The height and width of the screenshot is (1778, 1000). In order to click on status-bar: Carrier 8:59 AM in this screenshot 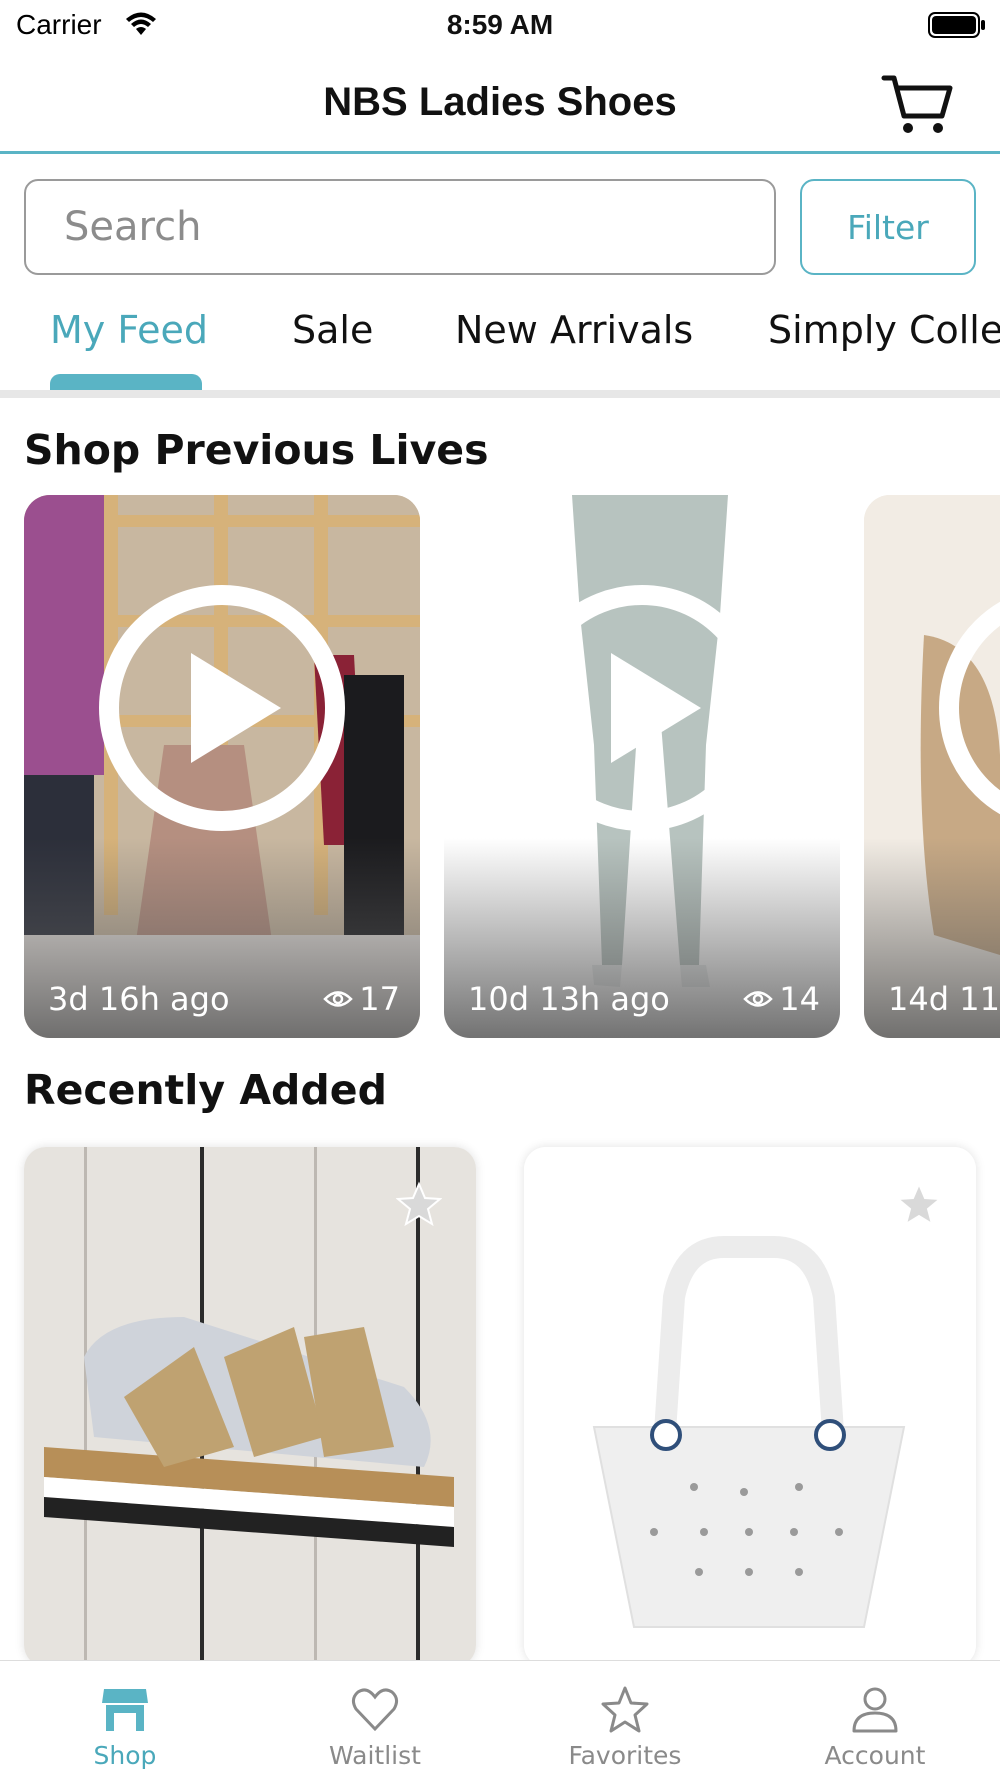, I will do `click(500, 25)`.